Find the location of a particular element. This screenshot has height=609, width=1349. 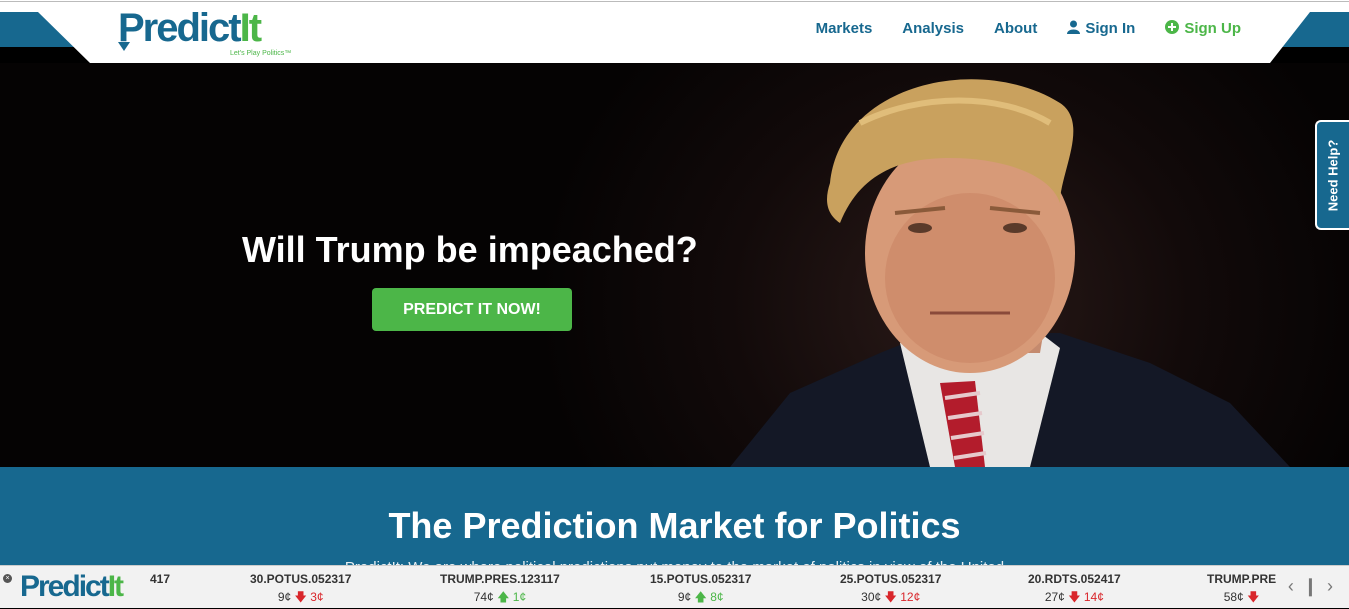

ticker-partial-symbol: 417 is located at coordinates (160, 579).